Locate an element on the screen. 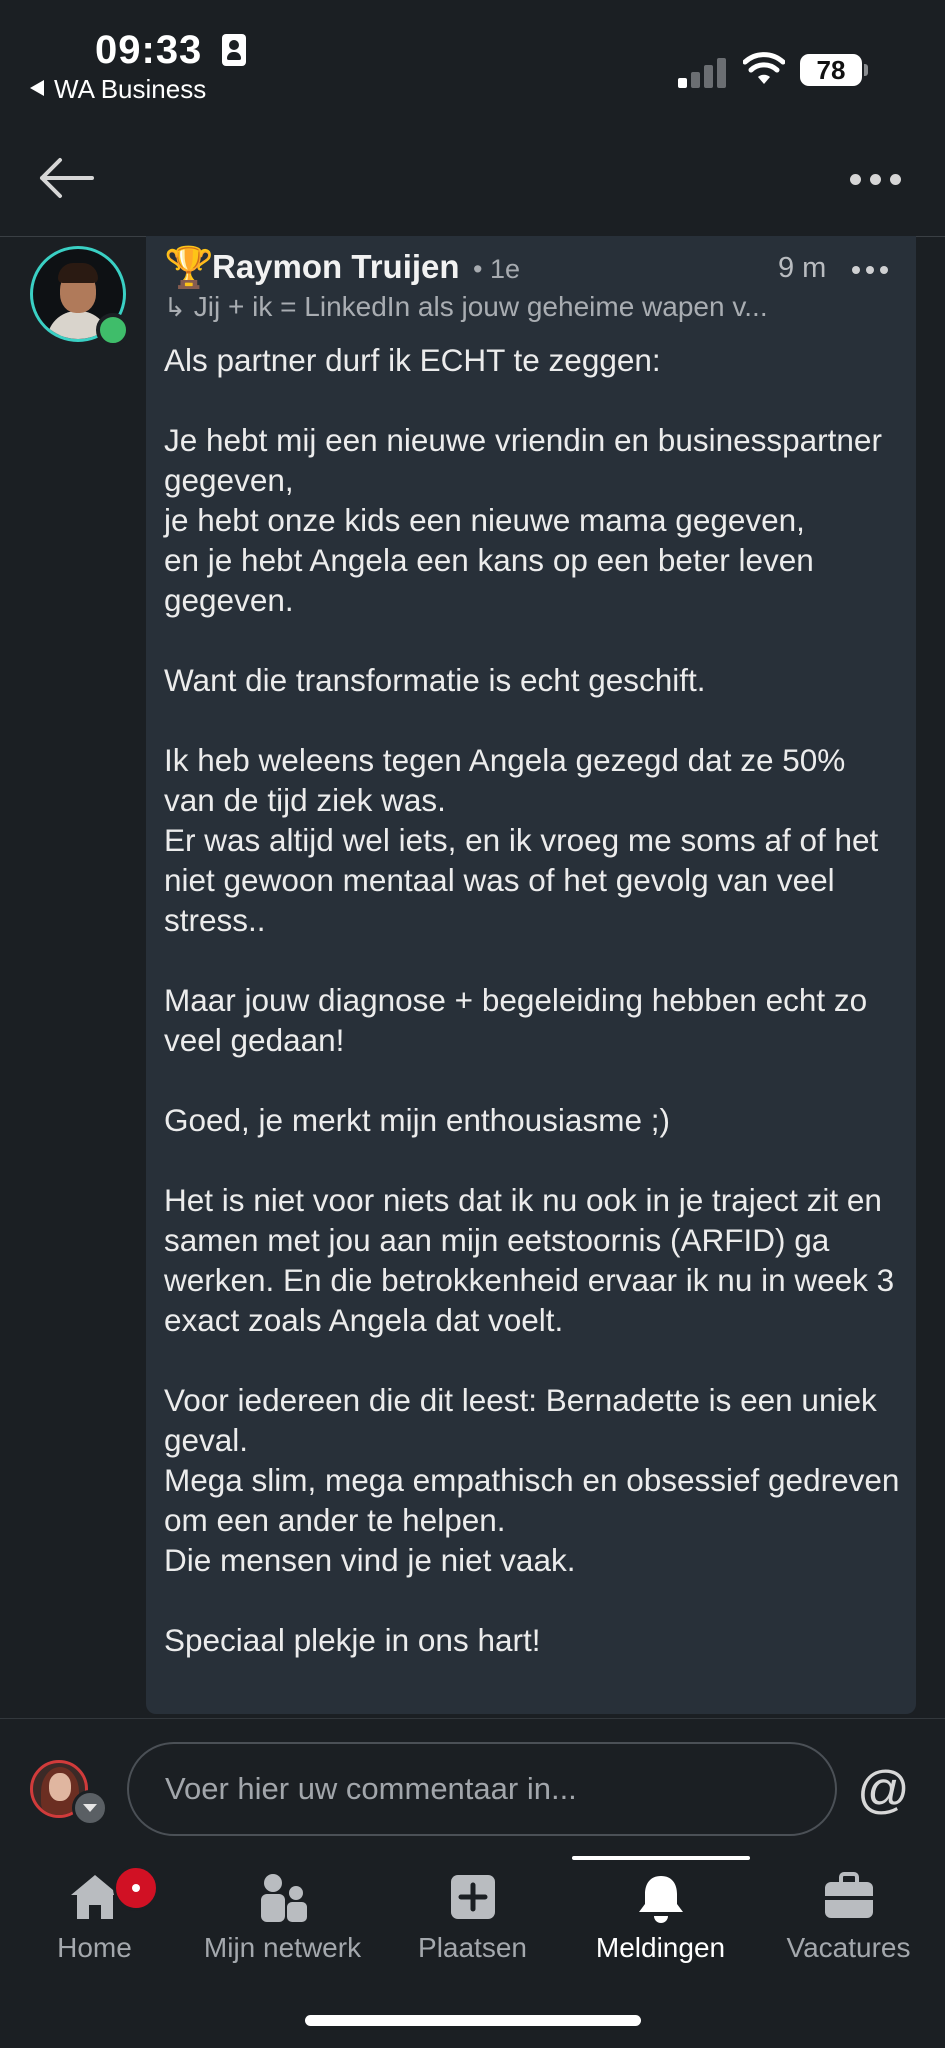  home-indicator is located at coordinates (473, 2020).